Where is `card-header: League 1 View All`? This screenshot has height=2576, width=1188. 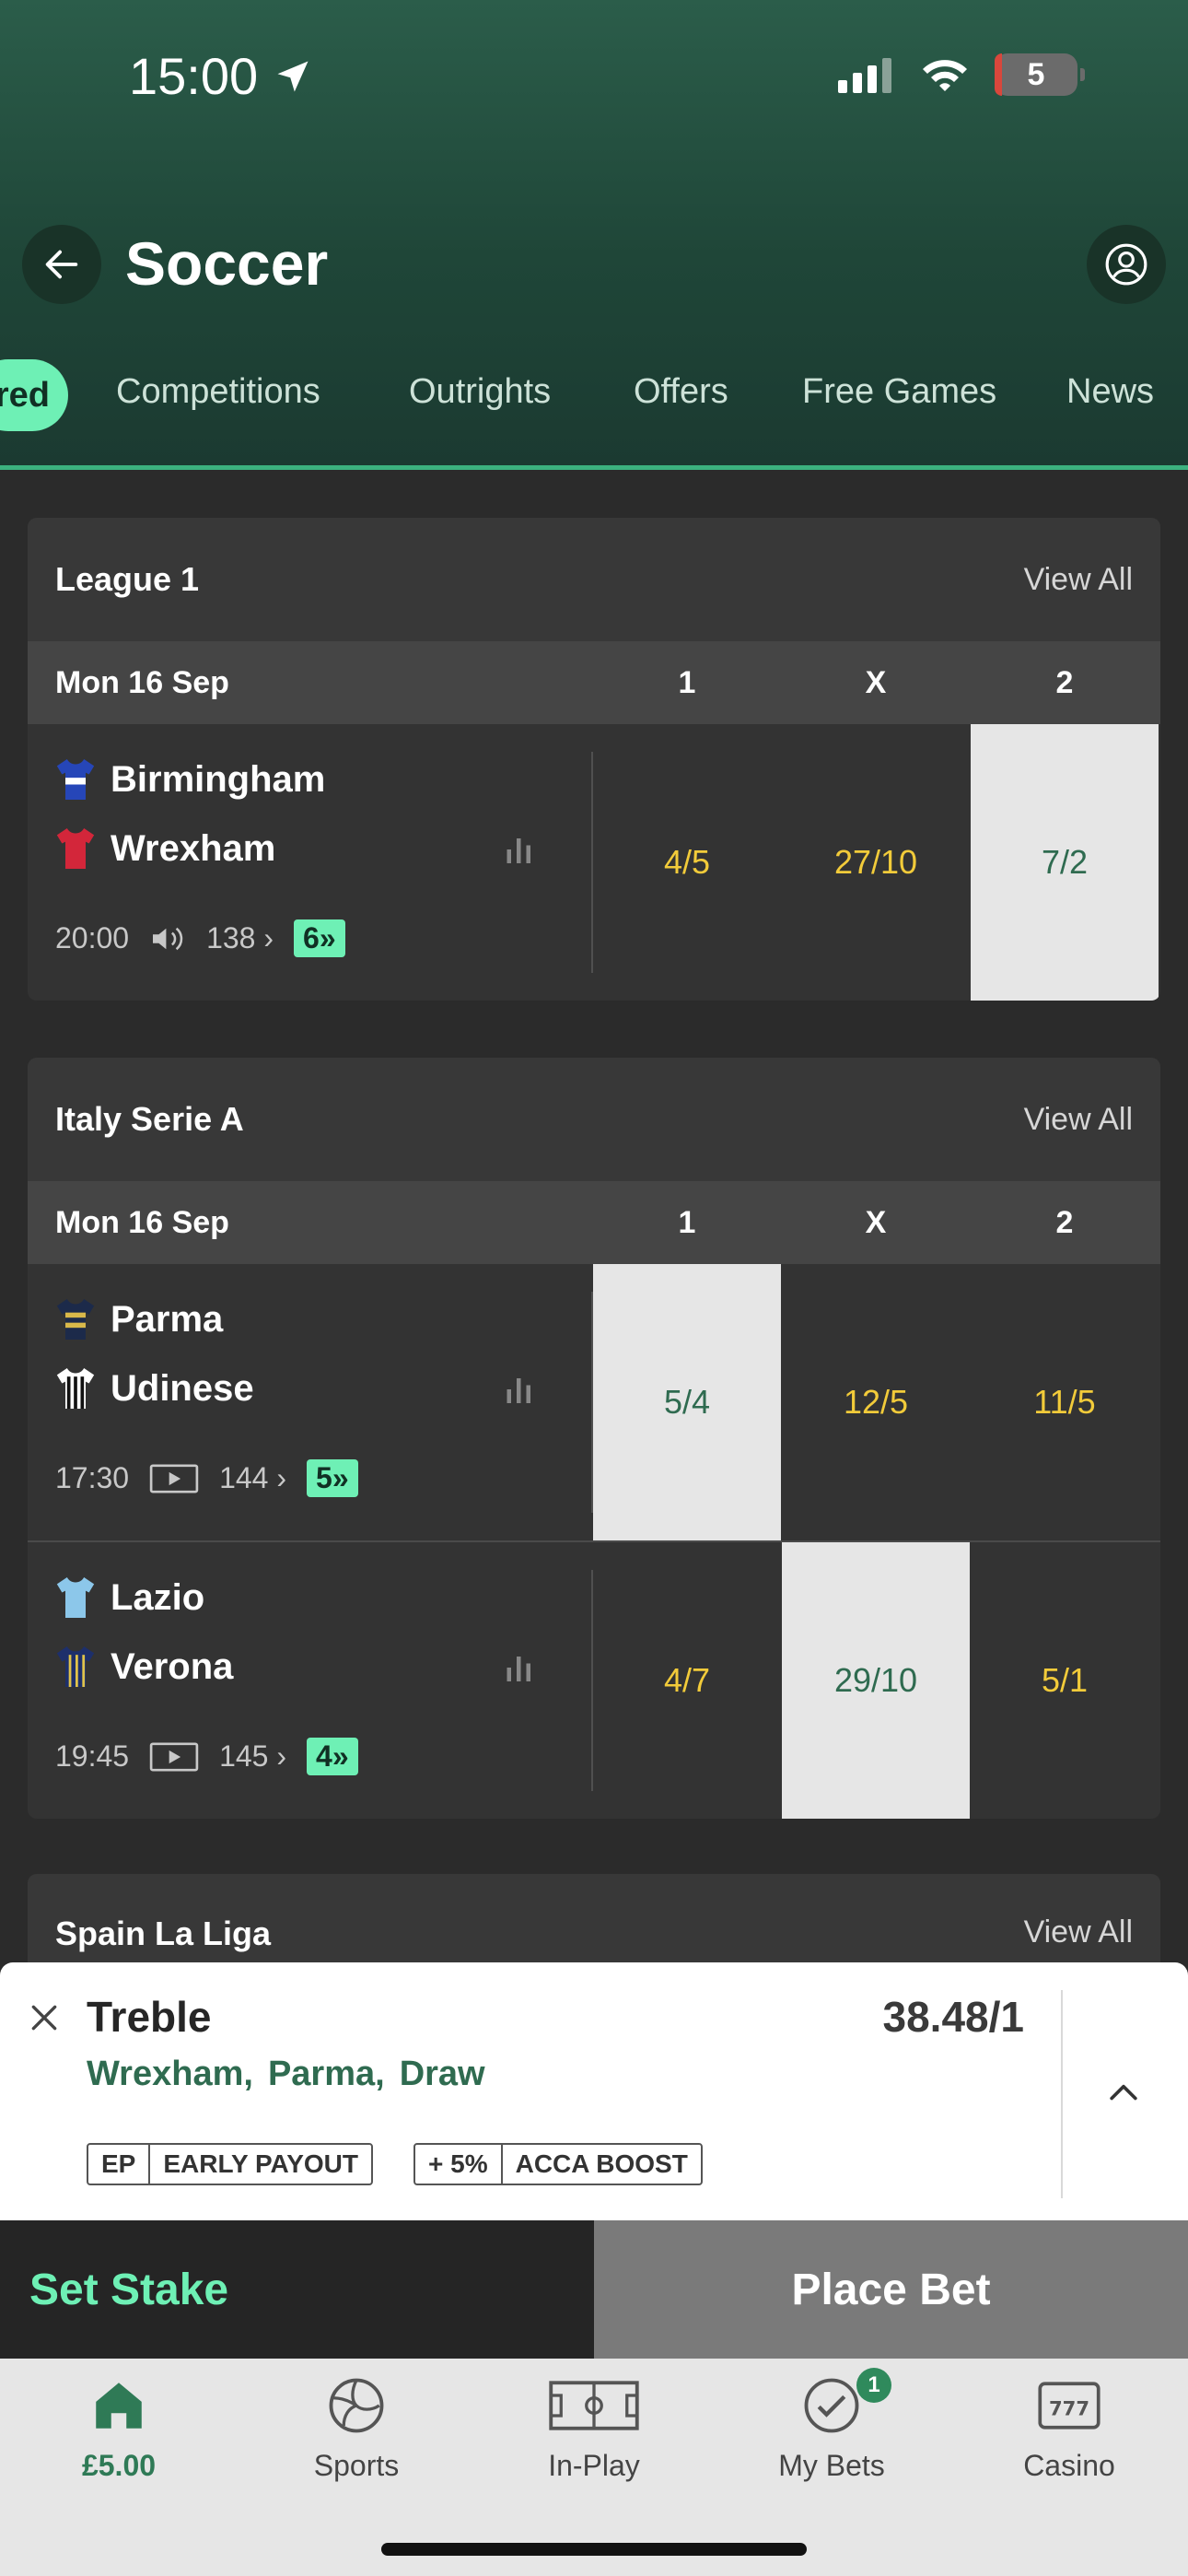 card-header: League 1 View All is located at coordinates (594, 579).